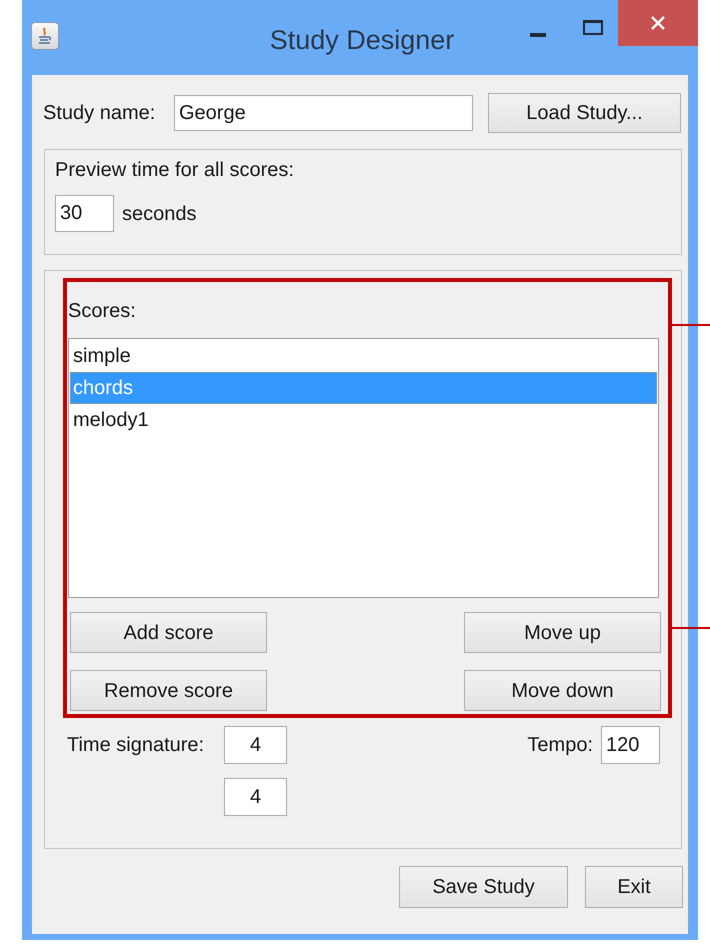 This screenshot has width=710, height=946. What do you see at coordinates (630, 745) in the screenshot?
I see `tempo-field: 120` at bounding box center [630, 745].